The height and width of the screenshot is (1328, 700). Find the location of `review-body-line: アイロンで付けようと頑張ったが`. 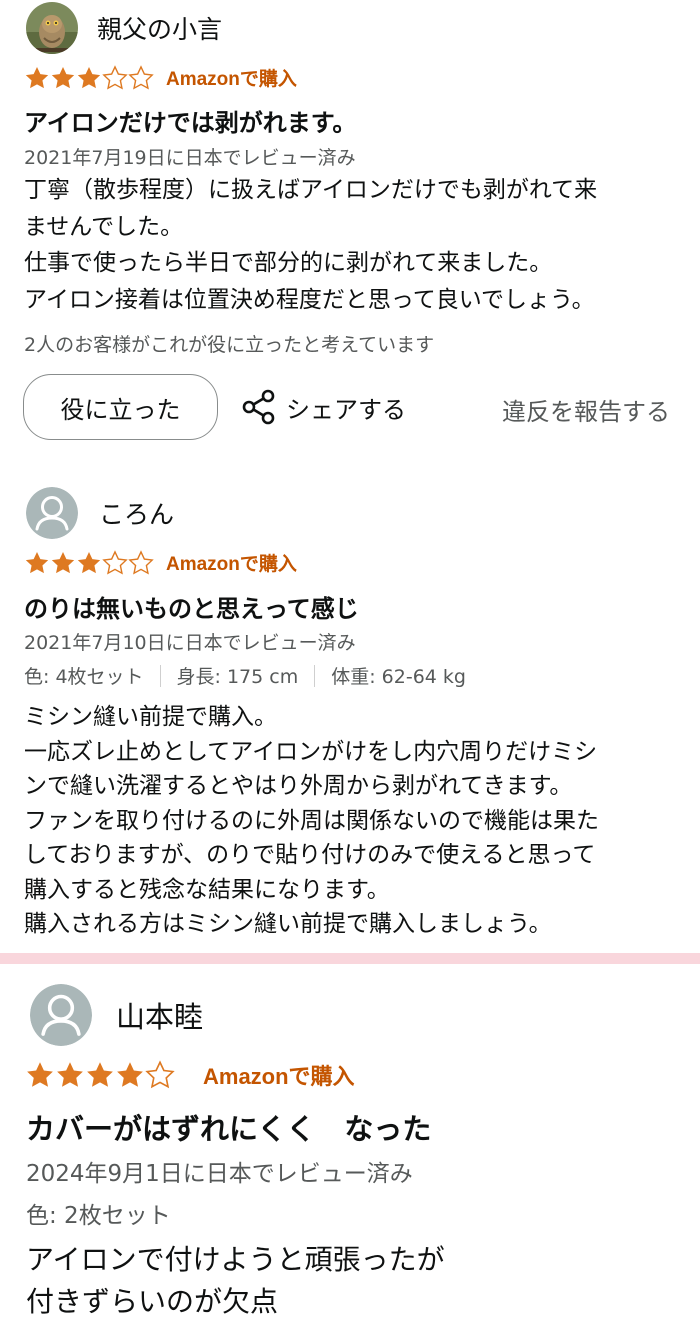

review-body-line: アイロンで付けようと頑張ったが is located at coordinates (235, 1259).